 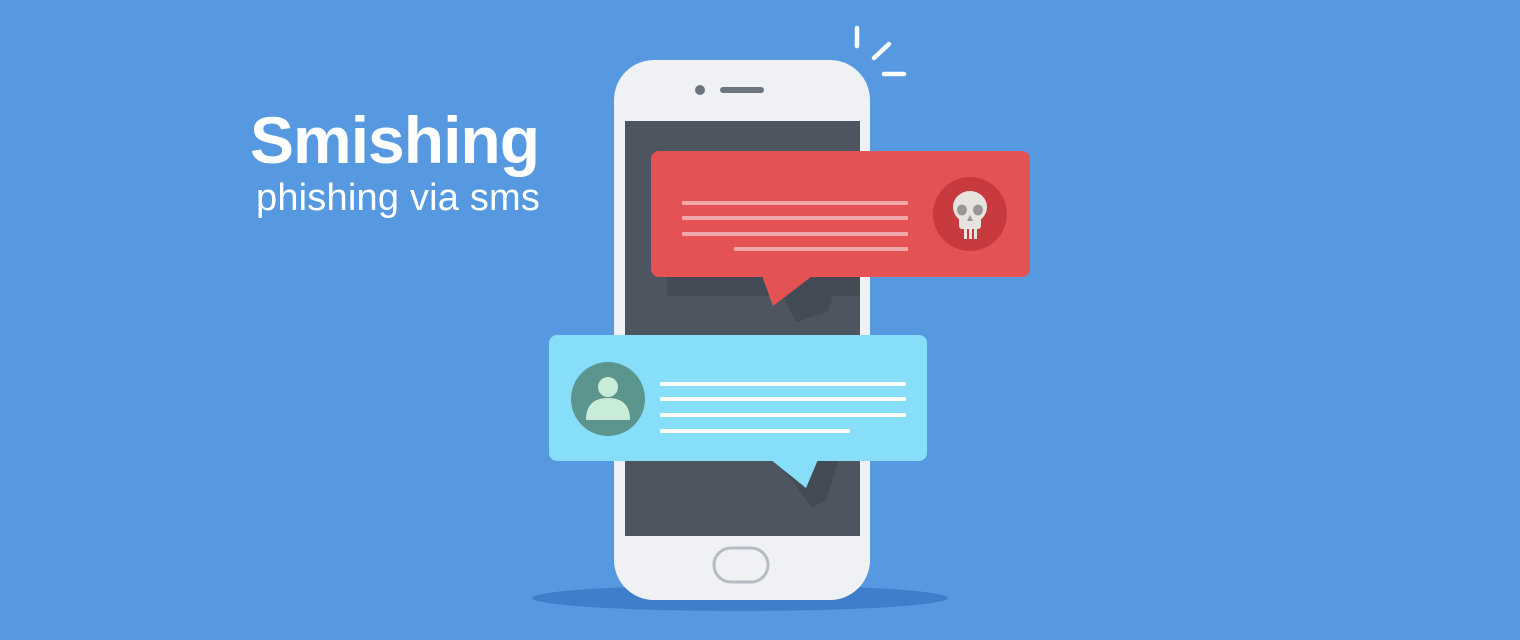 What do you see at coordinates (742, 90) in the screenshot?
I see `phone-speaker` at bounding box center [742, 90].